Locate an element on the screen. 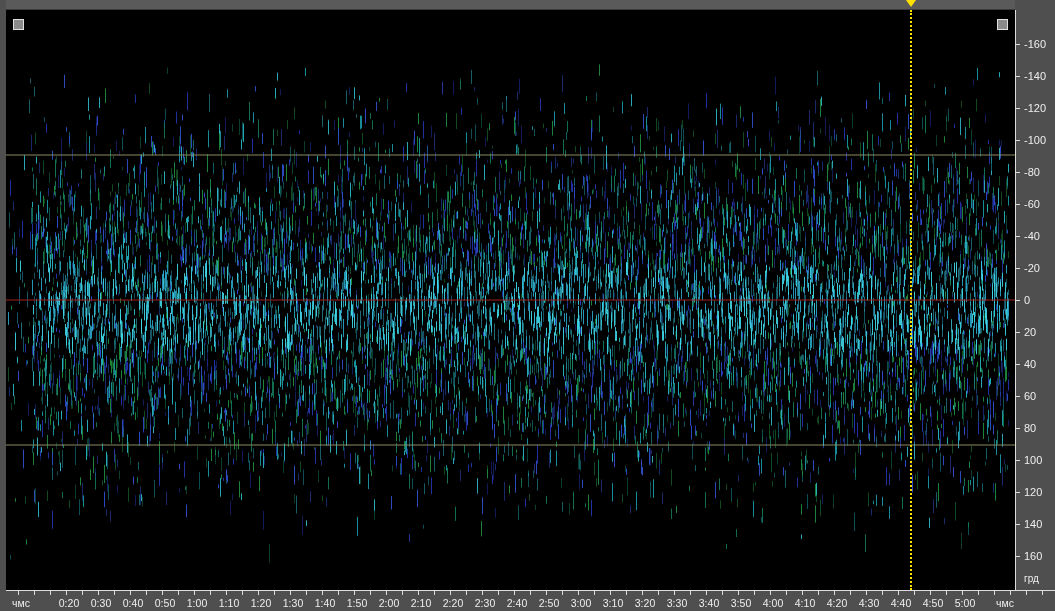  axis-label: 80 is located at coordinates (1030, 428).